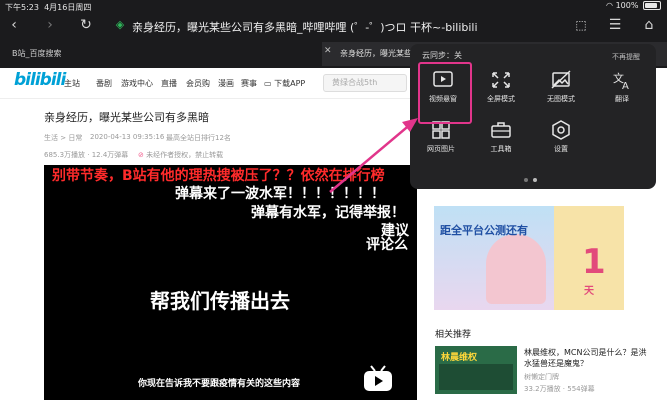 The height and width of the screenshot is (400, 667). What do you see at coordinates (625, 85) in the screenshot?
I see `svg-text: A` at bounding box center [625, 85].